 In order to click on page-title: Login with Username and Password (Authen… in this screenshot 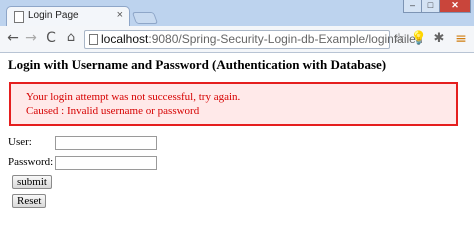, I will do `click(197, 64)`.